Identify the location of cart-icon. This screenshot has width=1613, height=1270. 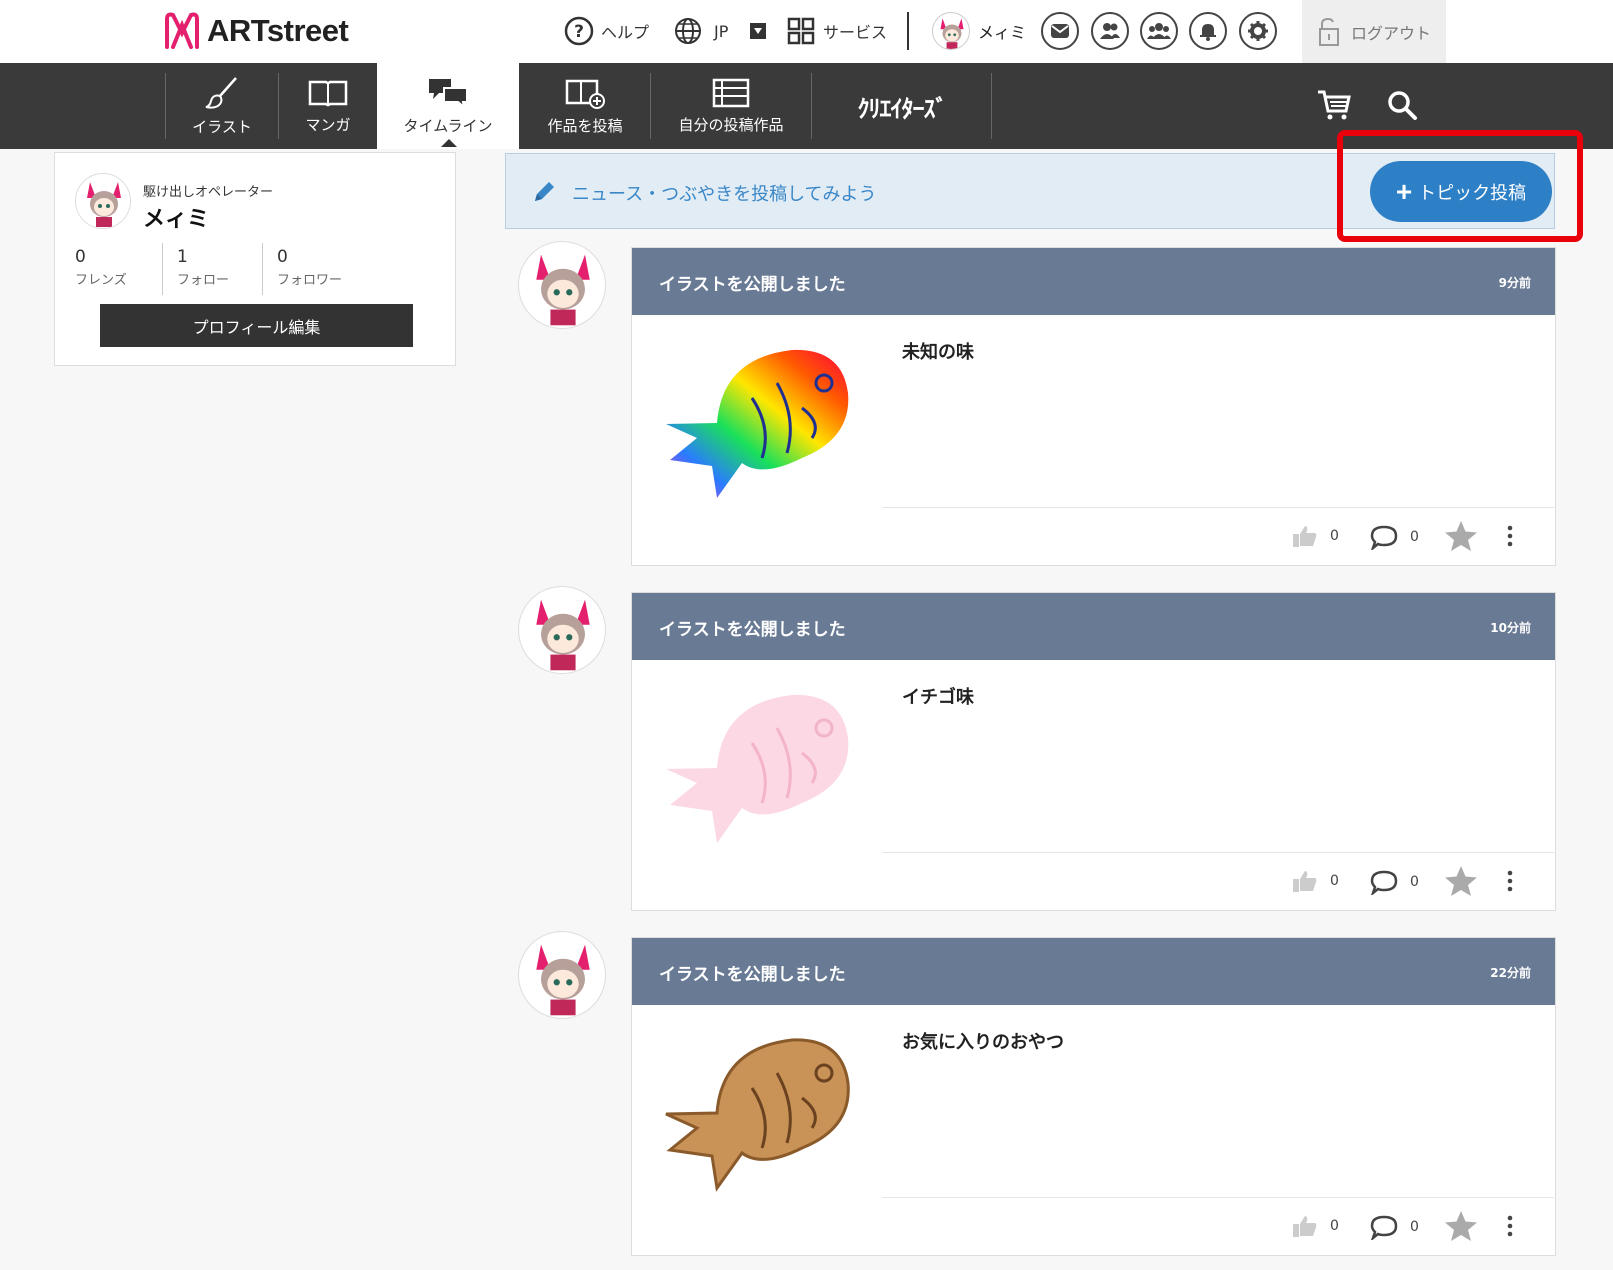
(1334, 105).